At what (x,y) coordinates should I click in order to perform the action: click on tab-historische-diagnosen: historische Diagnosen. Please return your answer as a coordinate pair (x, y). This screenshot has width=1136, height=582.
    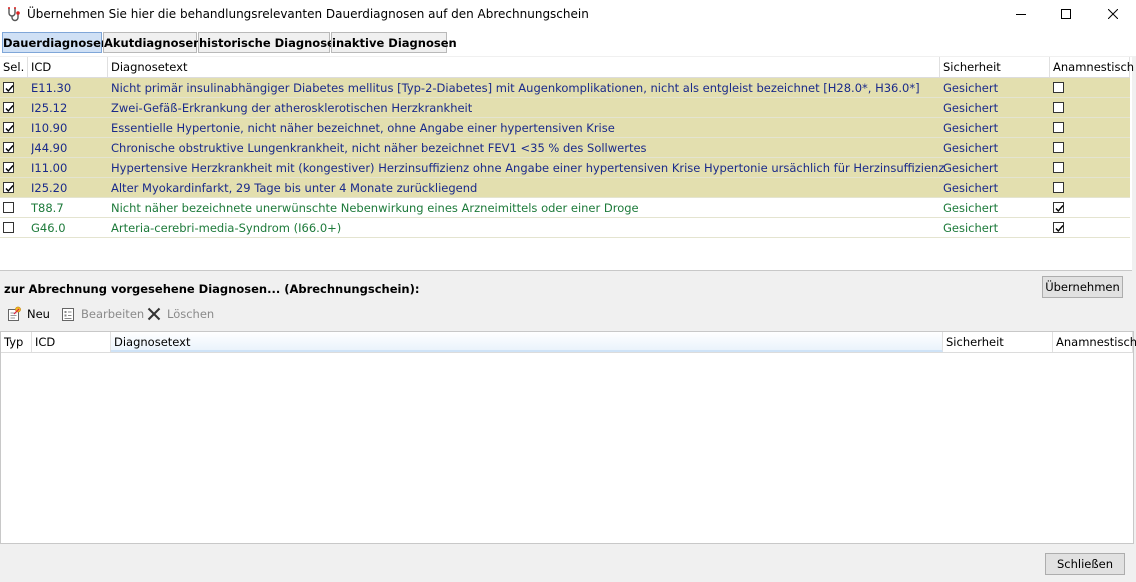
    Looking at the image, I should click on (270, 42).